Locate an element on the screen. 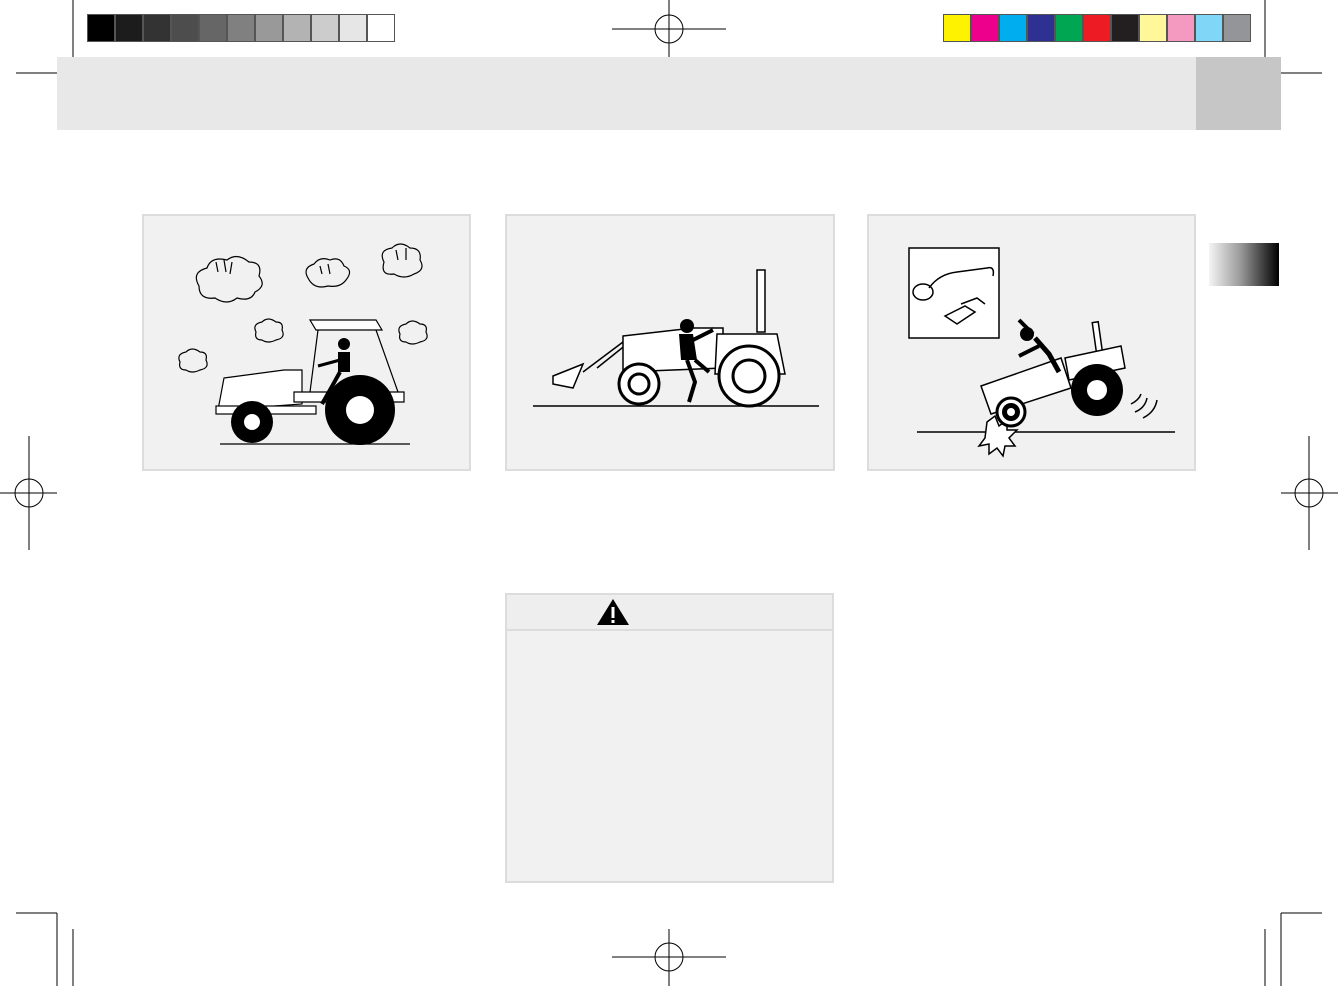 The width and height of the screenshot is (1338, 986). chapter-side-tab is located at coordinates (1244, 264).